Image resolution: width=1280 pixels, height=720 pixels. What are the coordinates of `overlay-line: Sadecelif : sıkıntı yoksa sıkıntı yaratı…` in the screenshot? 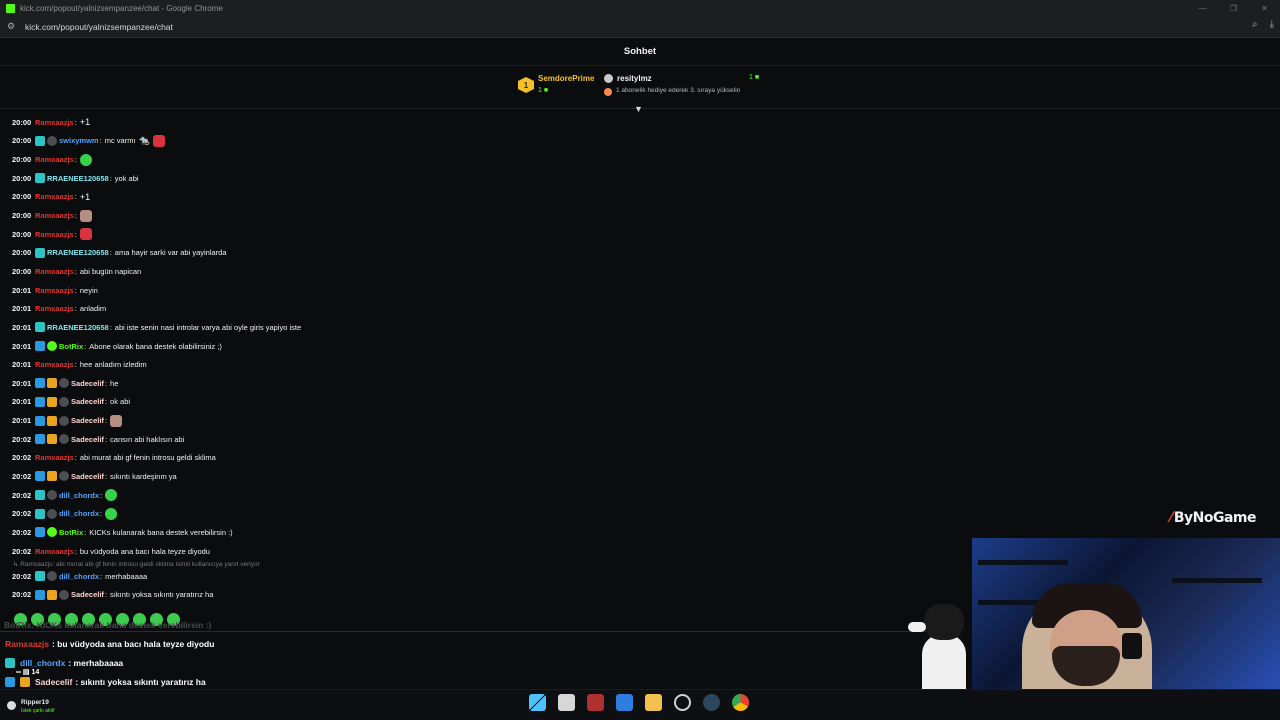 It's located at (105, 682).